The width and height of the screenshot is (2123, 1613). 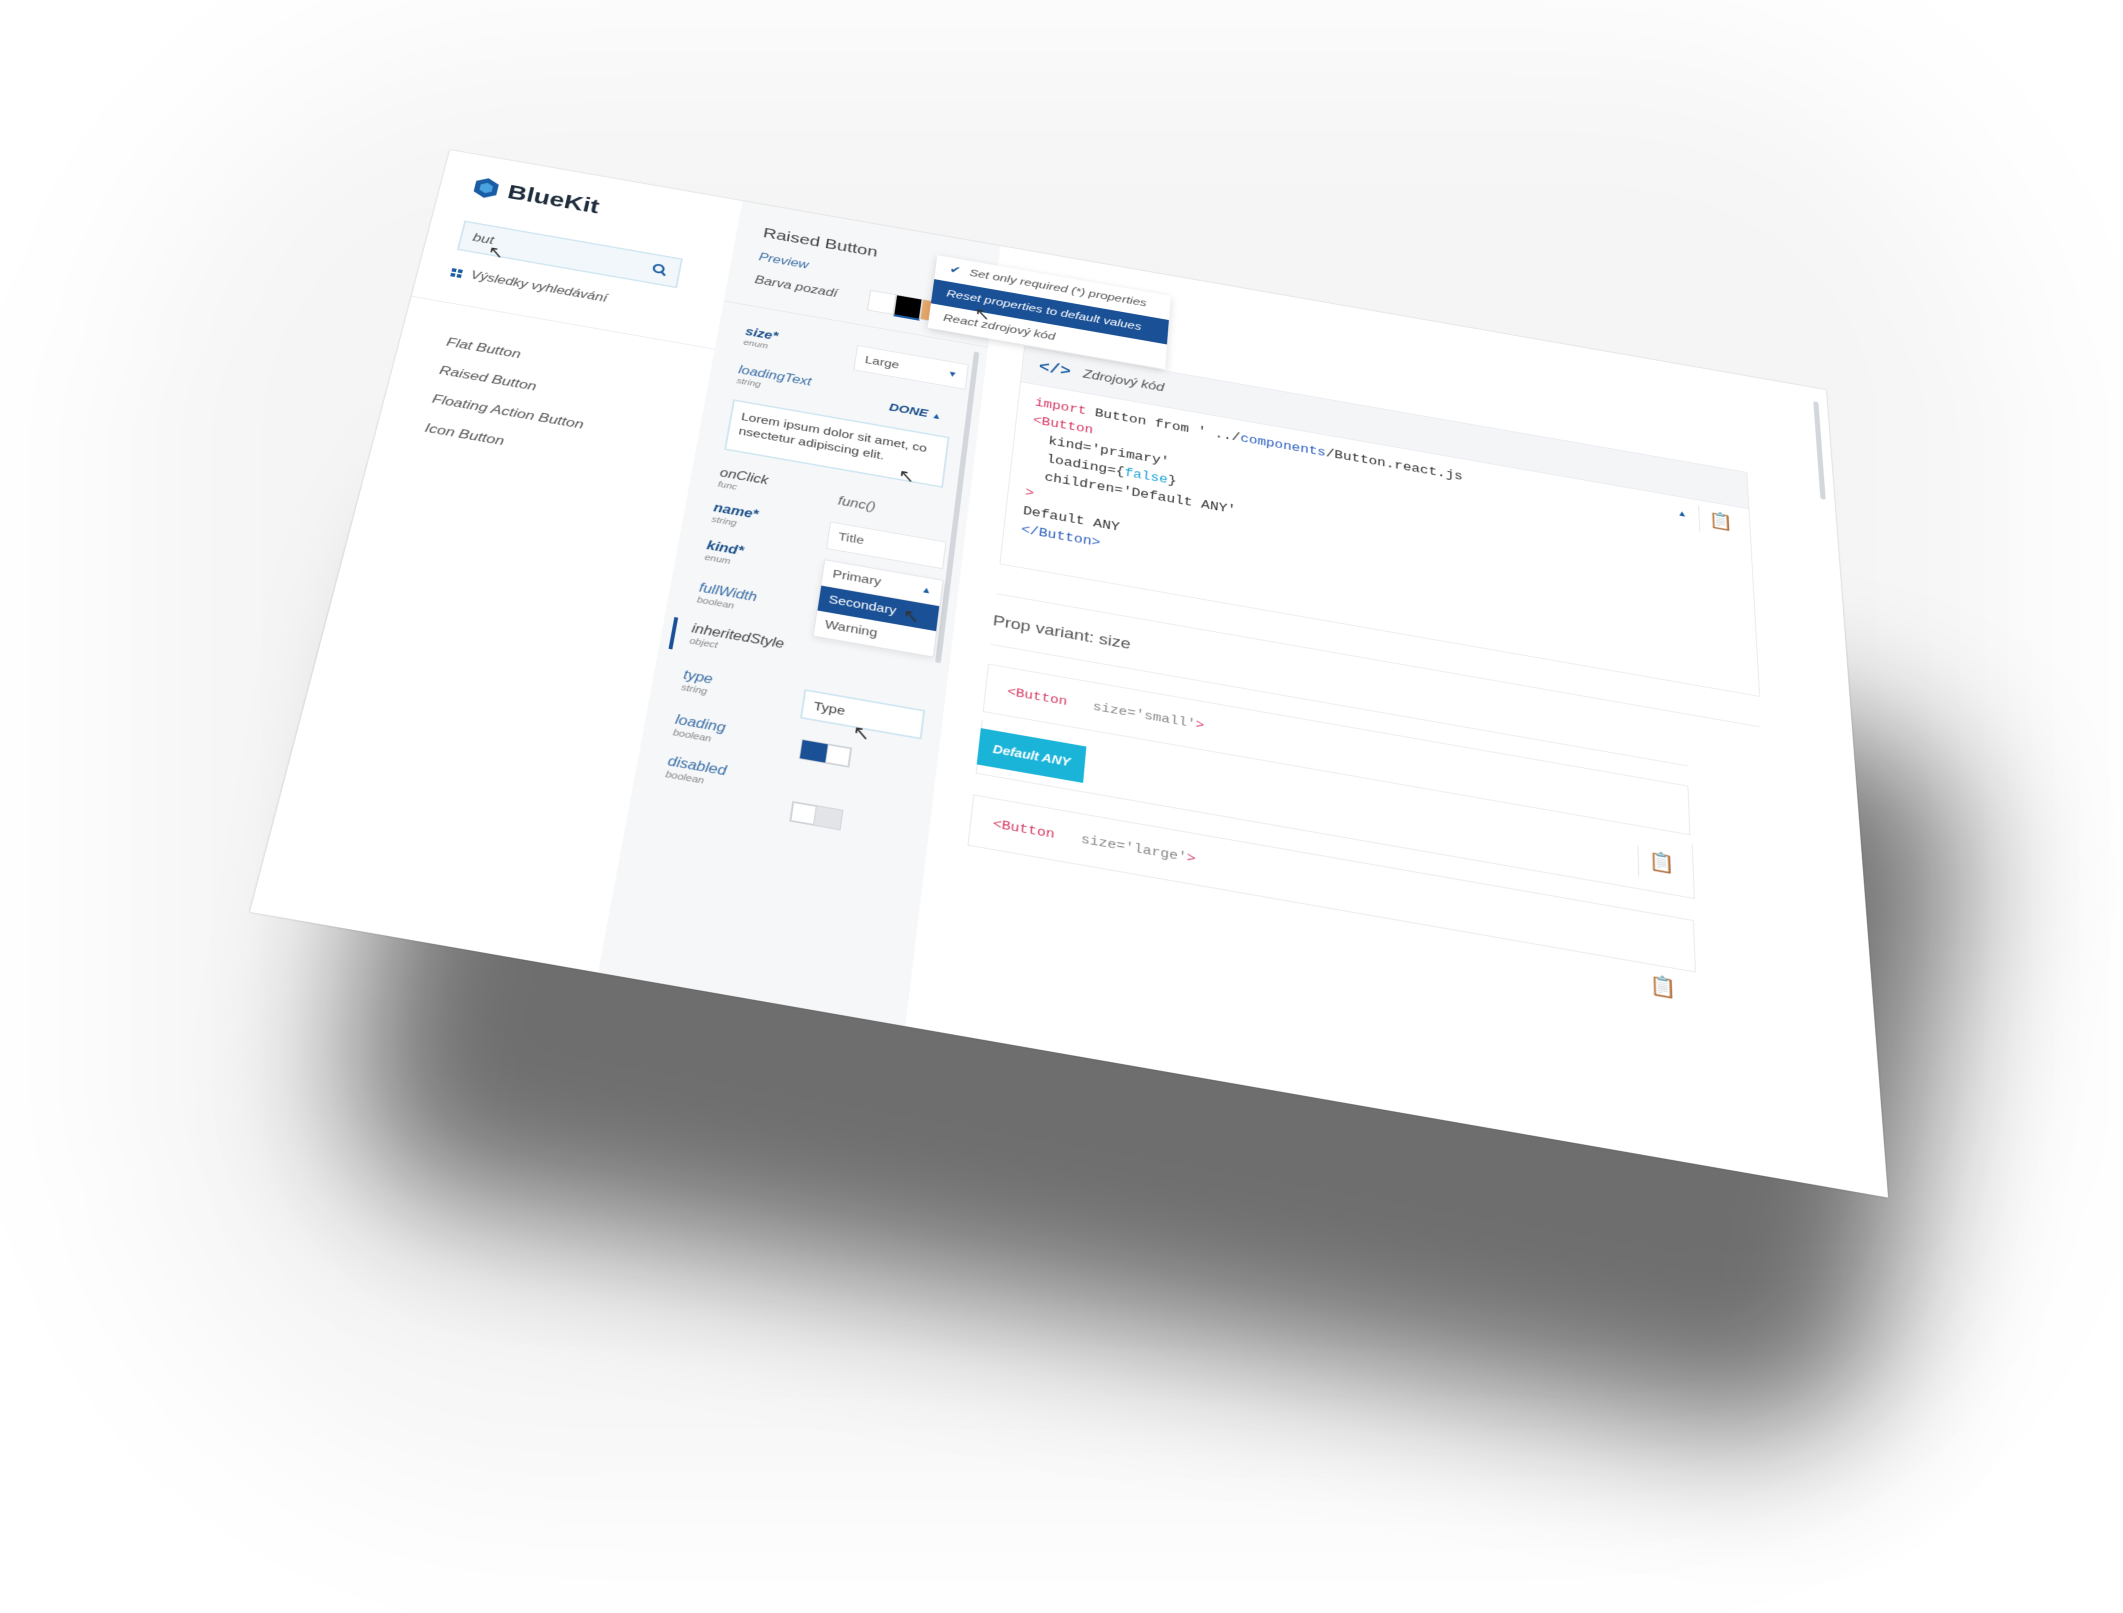 What do you see at coordinates (727, 597) in the screenshot?
I see `prop-fullwidth: fullWidth boolean` at bounding box center [727, 597].